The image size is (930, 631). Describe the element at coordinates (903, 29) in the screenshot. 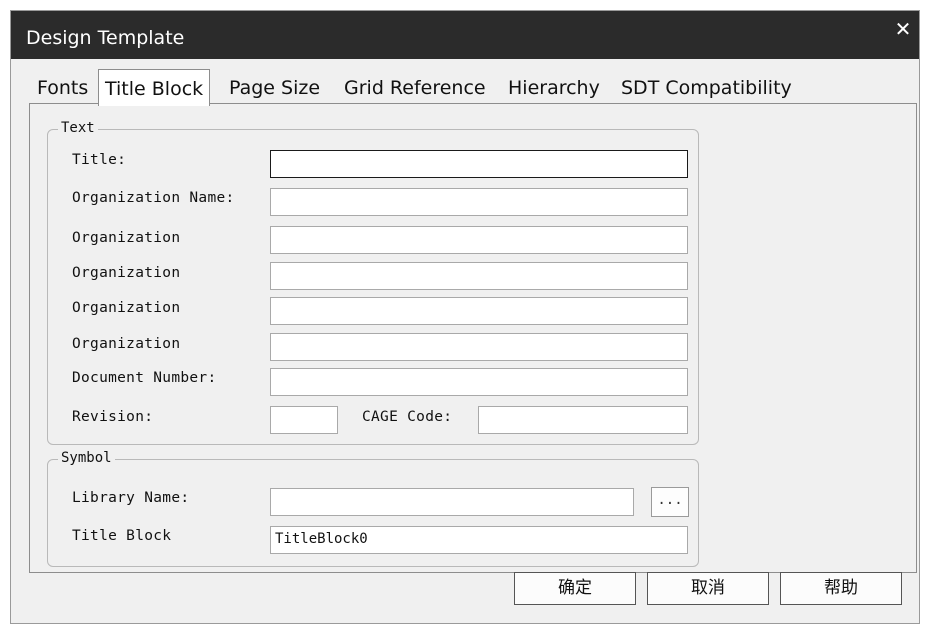

I see `close-icon: ✕` at that location.